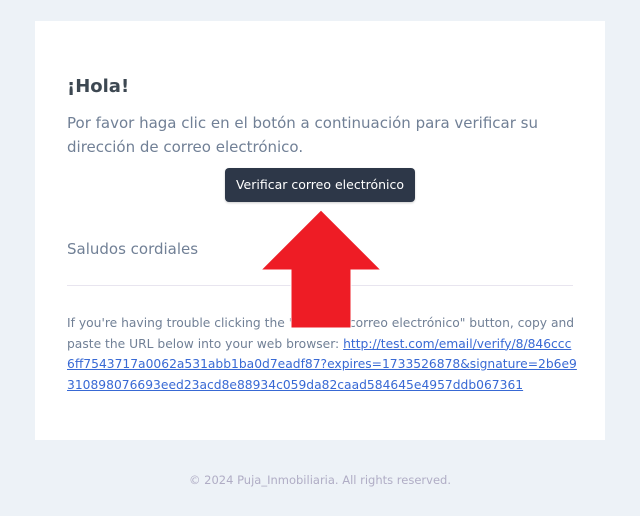 This screenshot has height=516, width=640. Describe the element at coordinates (133, 249) in the screenshot. I see `regards-text: Saludos cordiales` at that location.